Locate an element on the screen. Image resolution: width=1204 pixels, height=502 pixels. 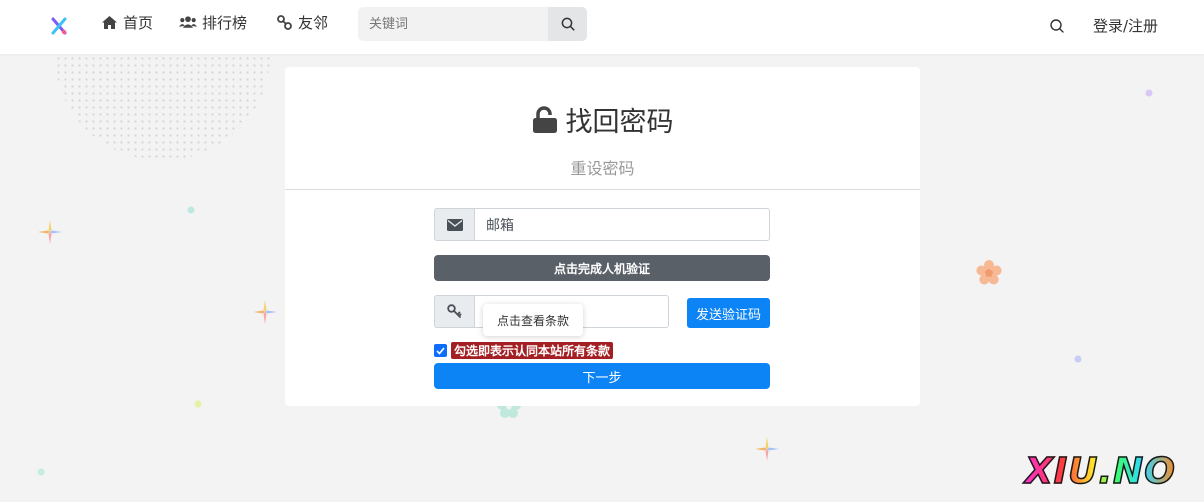
key-icon is located at coordinates (454, 311).